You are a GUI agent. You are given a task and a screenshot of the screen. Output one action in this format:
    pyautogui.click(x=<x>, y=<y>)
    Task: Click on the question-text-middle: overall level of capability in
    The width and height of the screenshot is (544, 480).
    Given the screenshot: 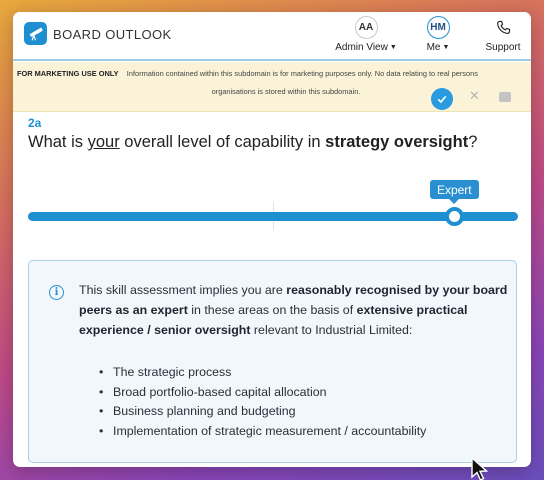 What is the action you would take?
    pyautogui.click(x=222, y=142)
    